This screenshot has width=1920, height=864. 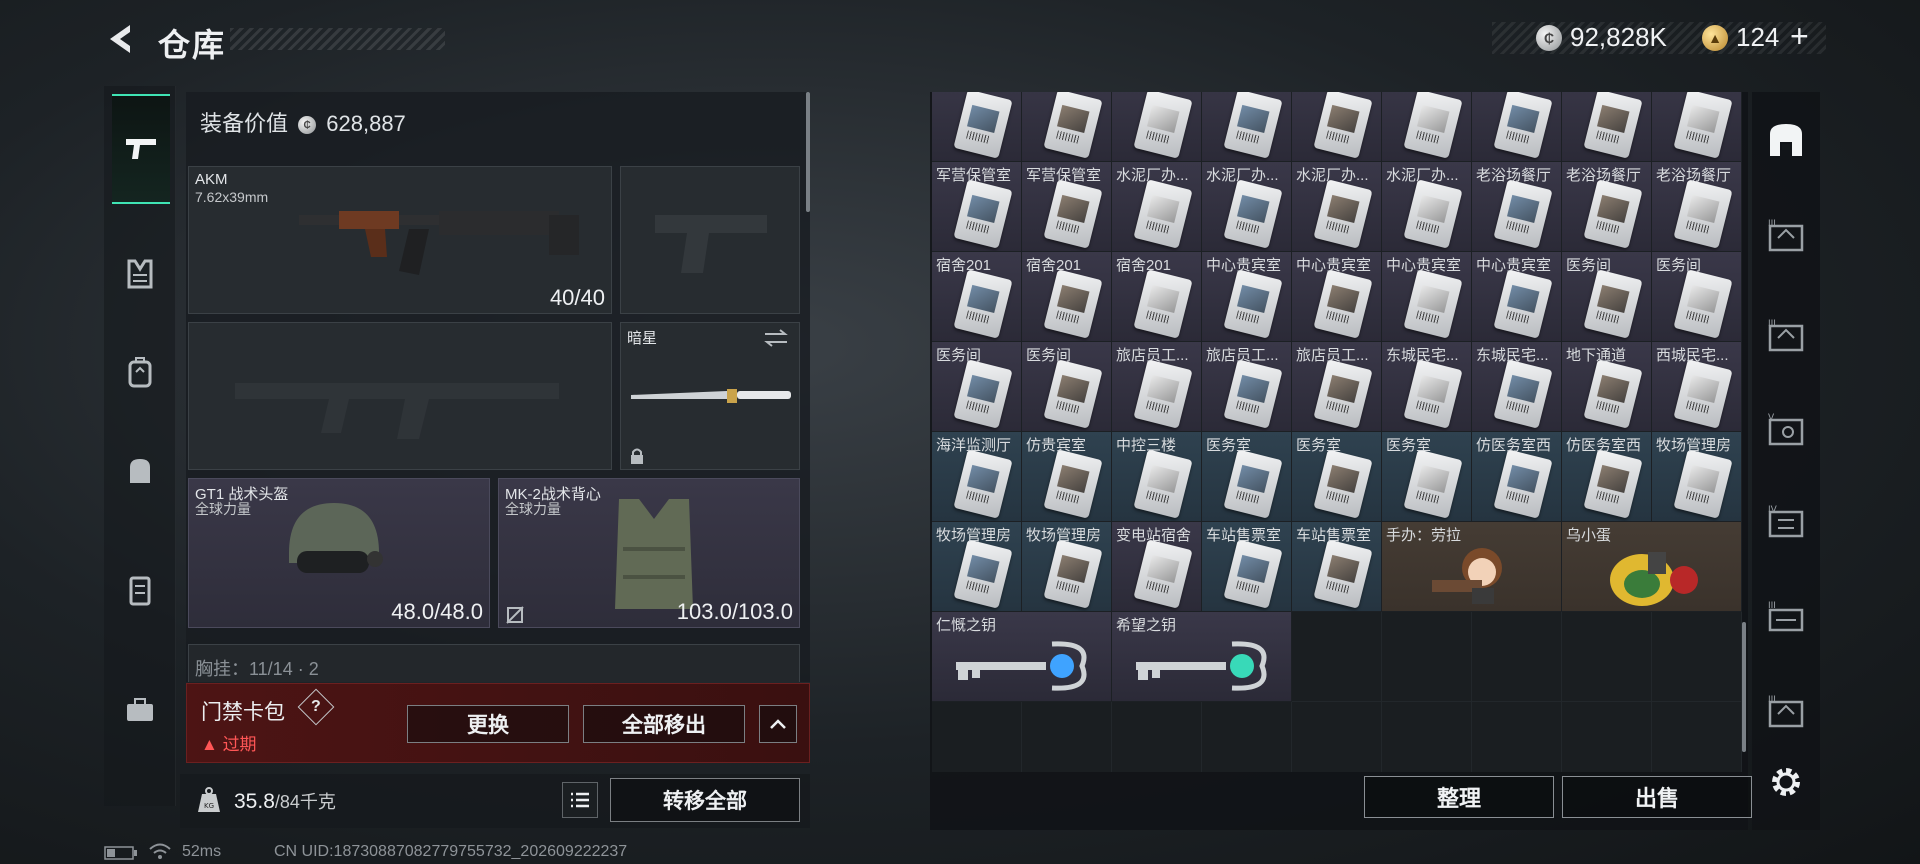 What do you see at coordinates (140, 274) in the screenshot?
I see `nav-armor` at bounding box center [140, 274].